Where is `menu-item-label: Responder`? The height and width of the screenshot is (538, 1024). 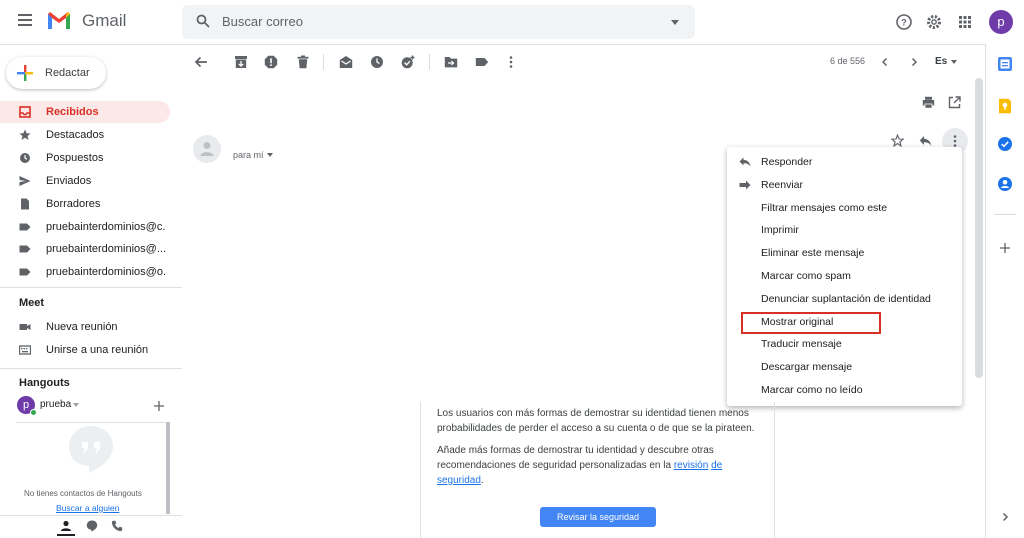
menu-item-label: Responder is located at coordinates (787, 162).